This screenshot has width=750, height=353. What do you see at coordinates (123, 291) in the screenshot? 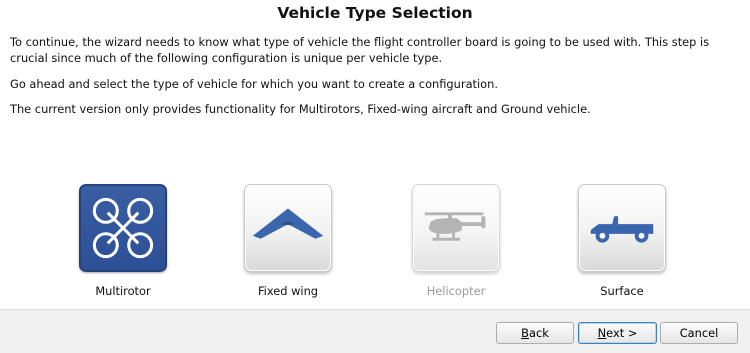
I see `vehicle-label-multirotor: Multirotor` at bounding box center [123, 291].